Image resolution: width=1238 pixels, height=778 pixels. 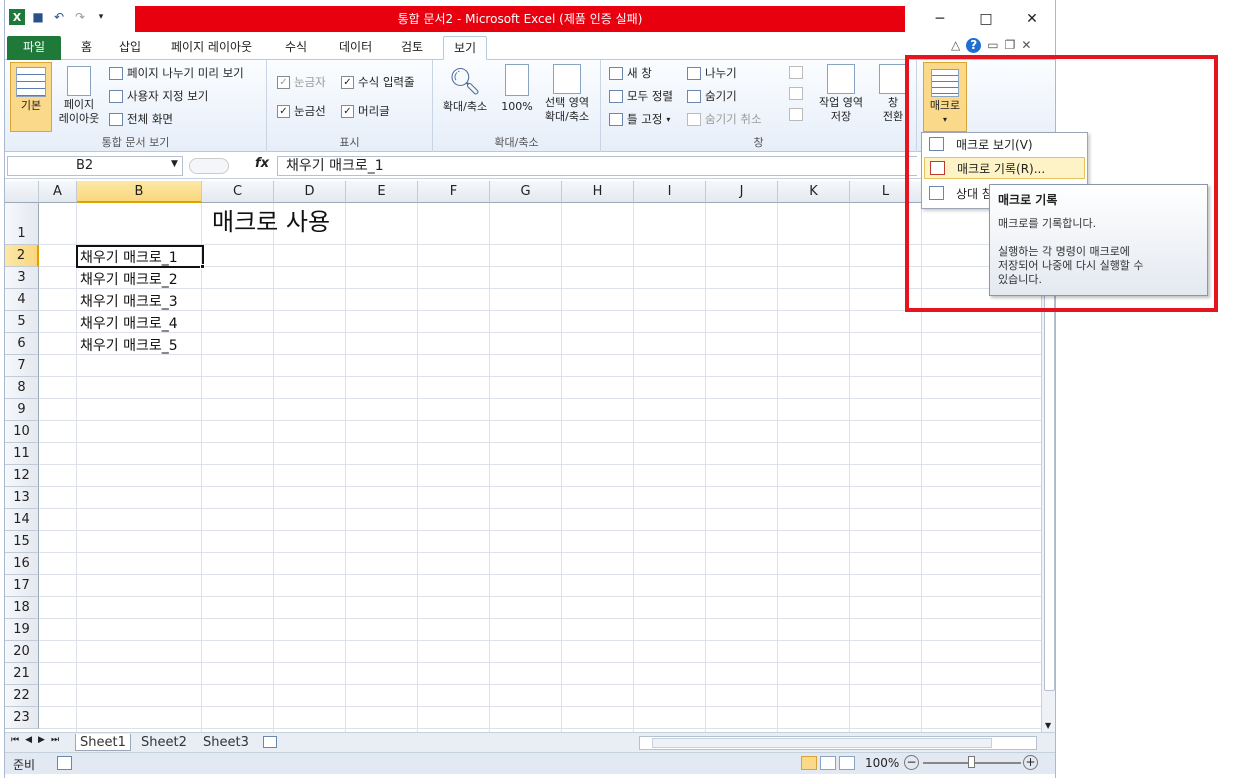 What do you see at coordinates (1048, 725) in the screenshot?
I see `scroll-down-icon: ▼` at bounding box center [1048, 725].